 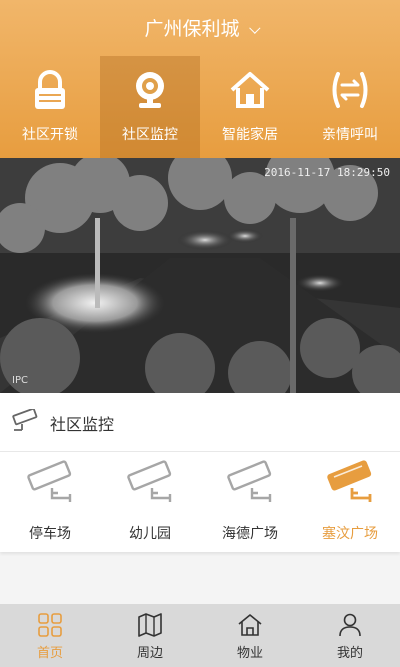 I want to click on tab-family-call: 亲情呼叫, so click(x=350, y=107).